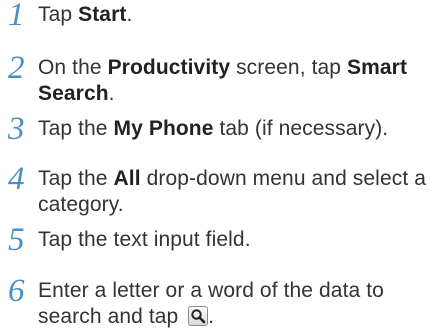  I want to click on step-keyword: All, so click(127, 178).